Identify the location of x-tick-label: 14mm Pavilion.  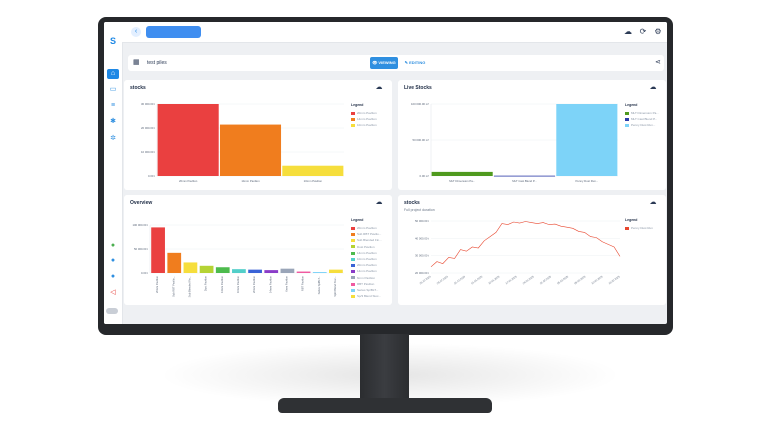
(250, 181).